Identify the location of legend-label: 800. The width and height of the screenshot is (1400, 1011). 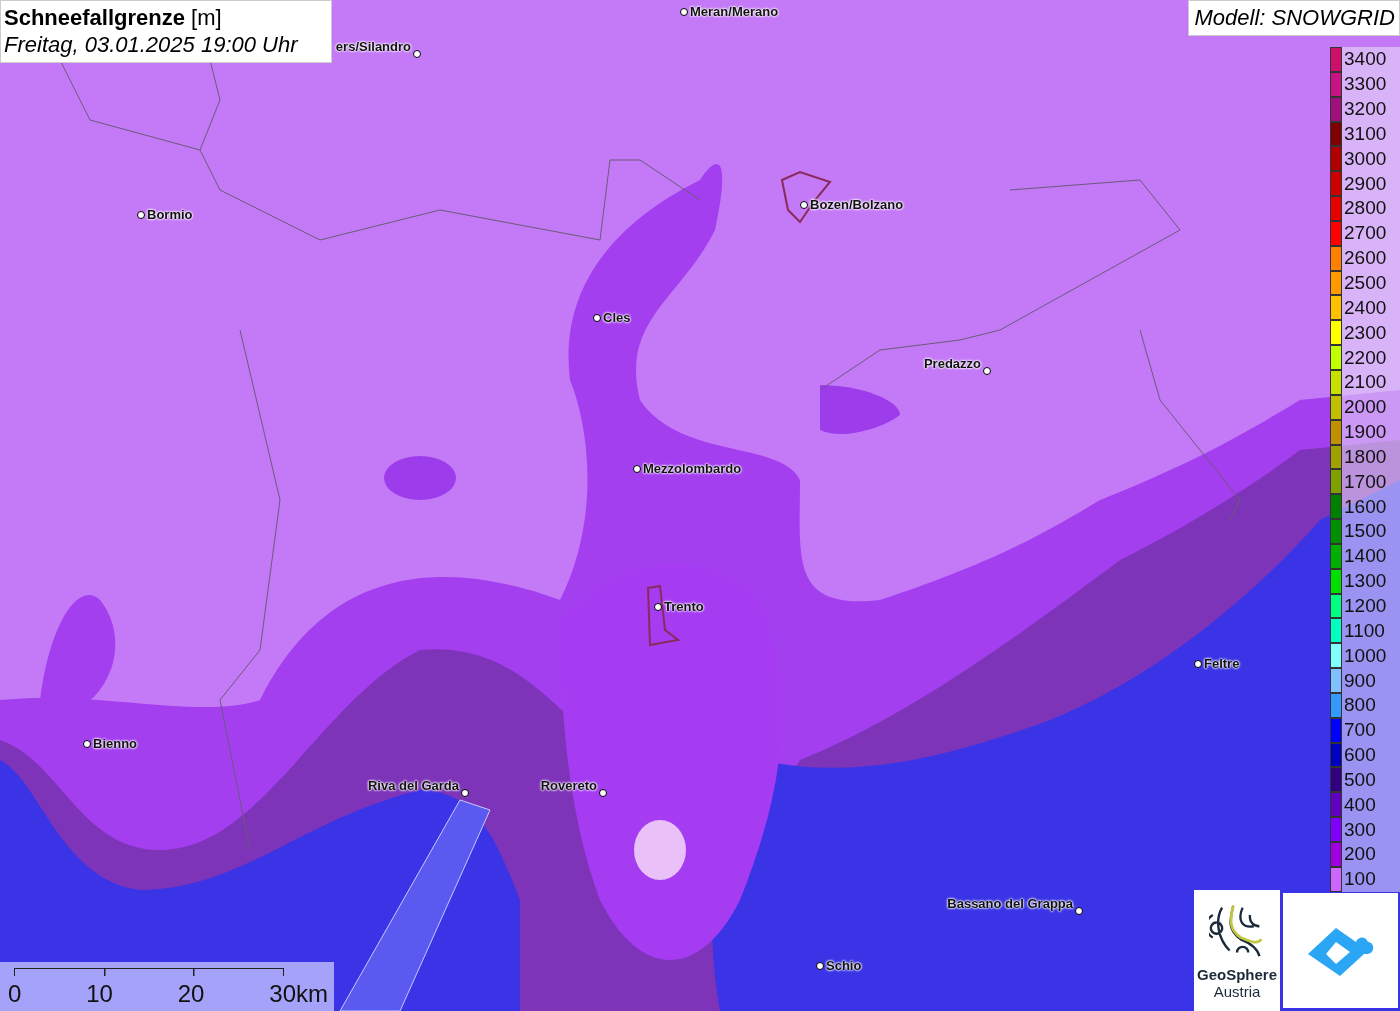
(1360, 705).